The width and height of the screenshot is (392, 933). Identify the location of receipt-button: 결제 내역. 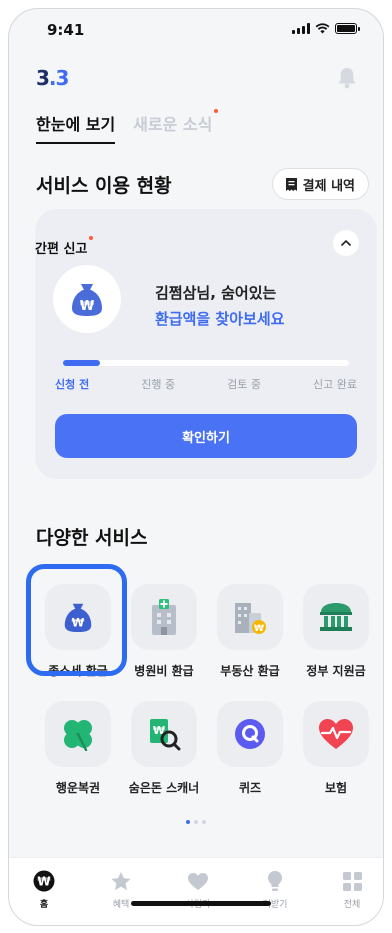
(320, 184).